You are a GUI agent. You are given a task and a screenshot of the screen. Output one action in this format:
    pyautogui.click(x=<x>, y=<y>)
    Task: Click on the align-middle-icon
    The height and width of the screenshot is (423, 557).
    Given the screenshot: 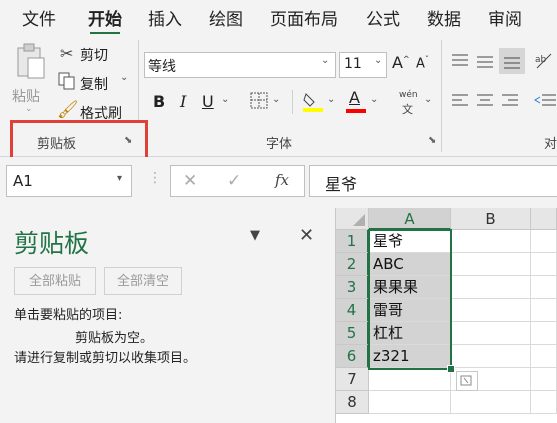 What is the action you would take?
    pyautogui.click(x=485, y=61)
    